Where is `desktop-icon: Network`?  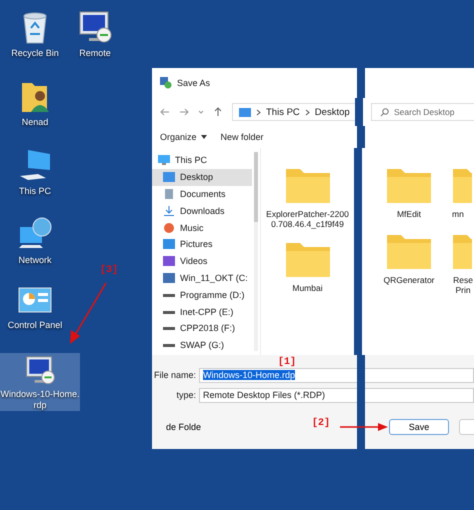 desktop-icon: Network is located at coordinates (35, 249).